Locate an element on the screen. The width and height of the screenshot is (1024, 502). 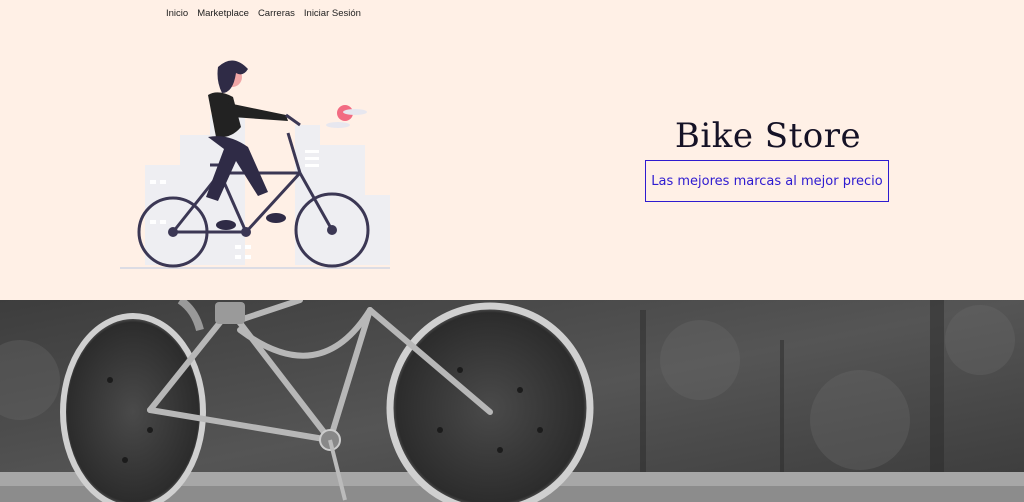
nav-link-inicio: Inicio is located at coordinates (177, 13).